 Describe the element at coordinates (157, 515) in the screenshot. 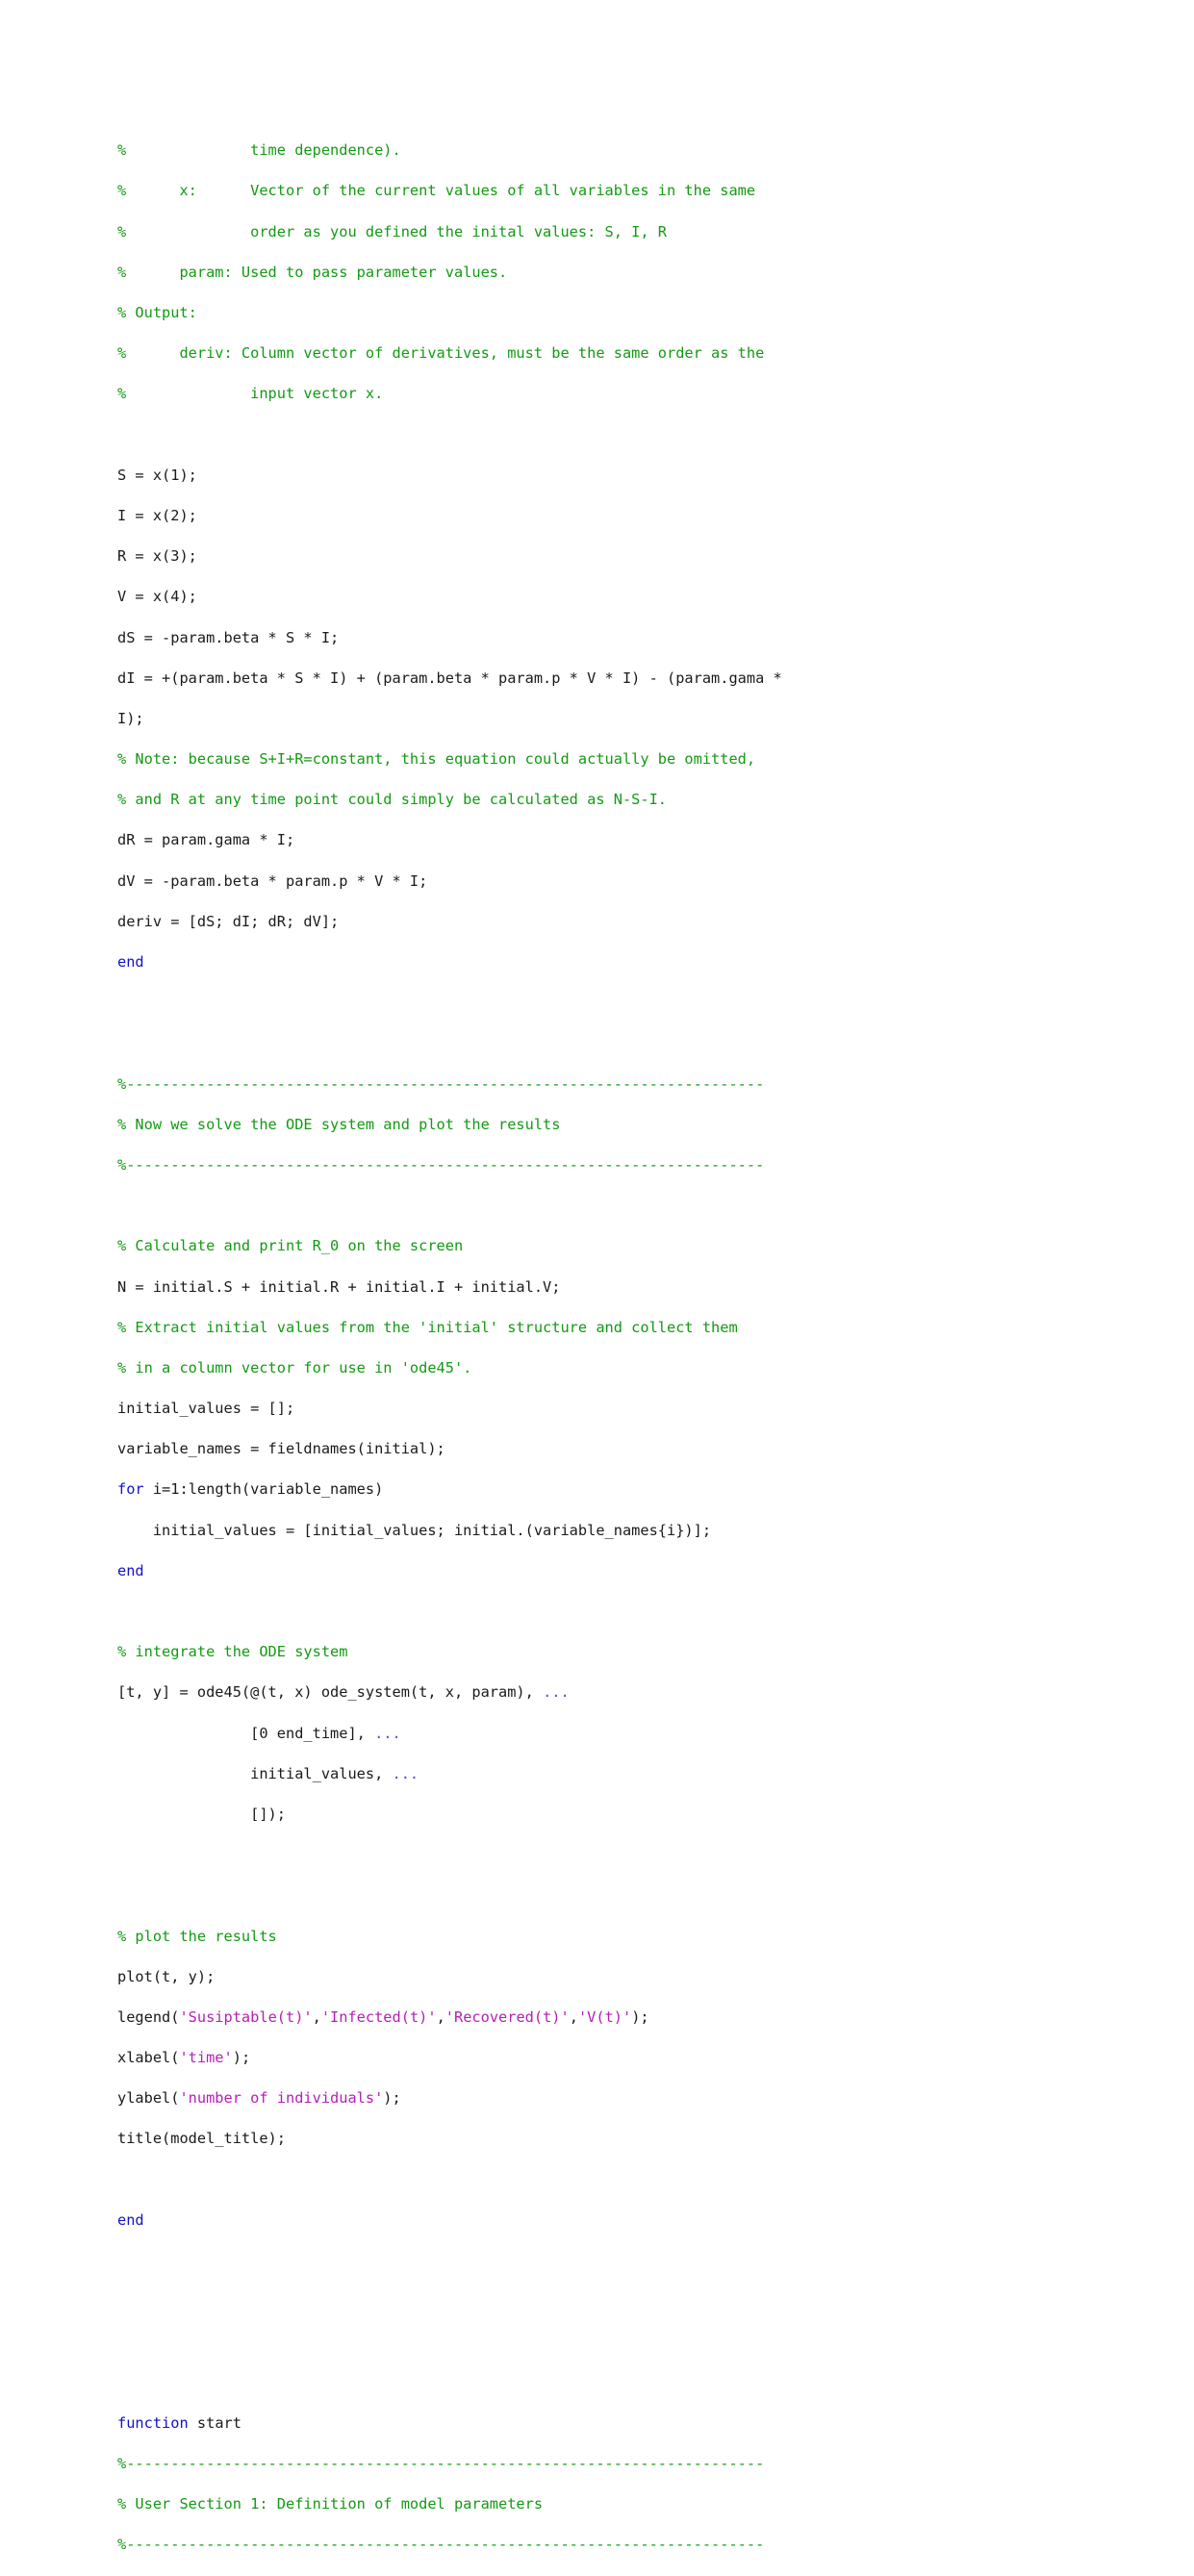

I see `code-token-plain: I = x(2);` at that location.